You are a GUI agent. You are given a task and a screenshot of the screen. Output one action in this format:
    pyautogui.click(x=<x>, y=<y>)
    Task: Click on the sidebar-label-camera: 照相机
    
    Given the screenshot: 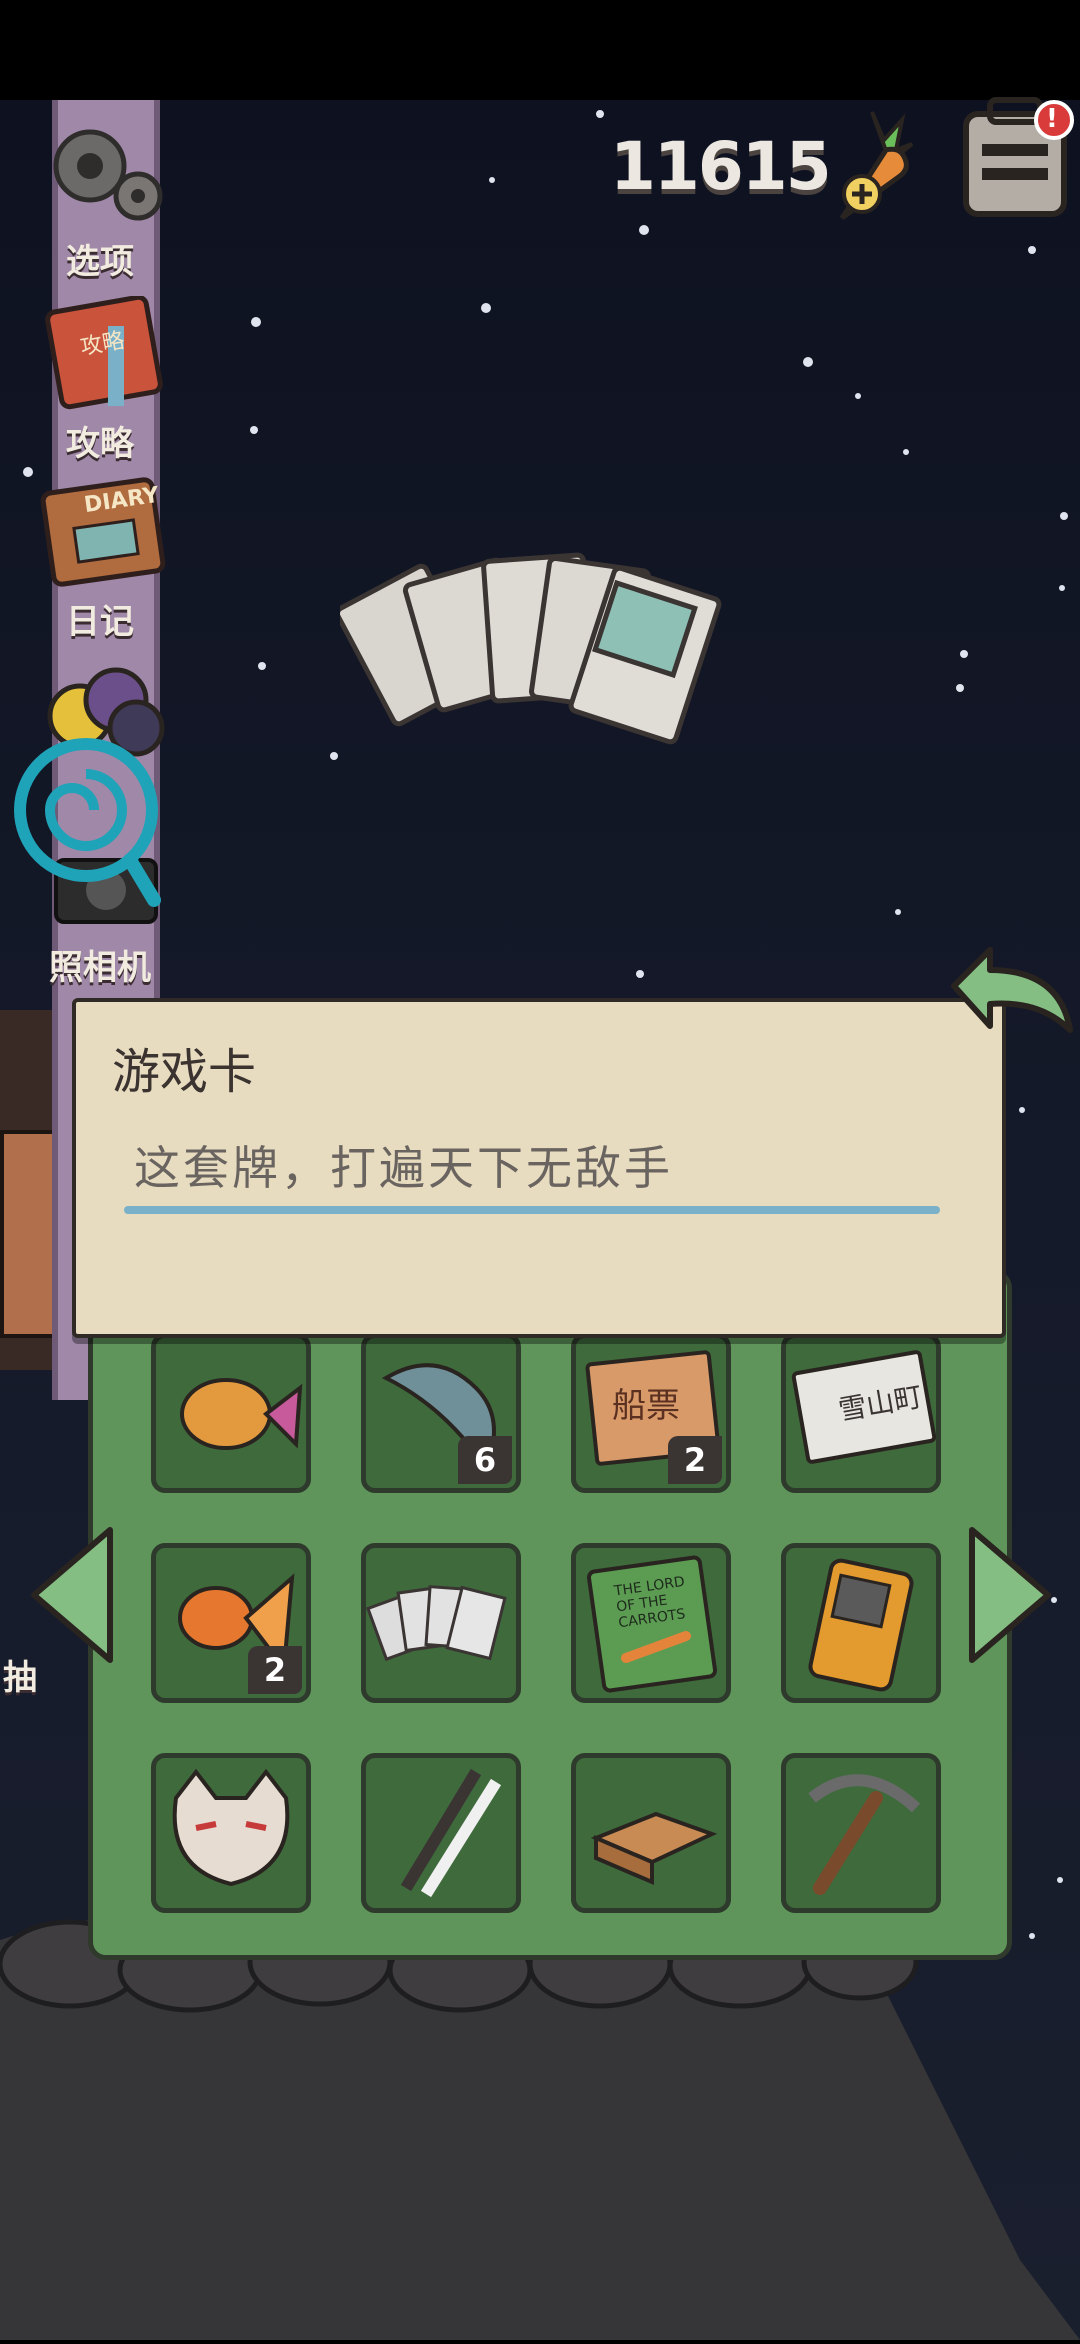 What is the action you would take?
    pyautogui.click(x=100, y=968)
    